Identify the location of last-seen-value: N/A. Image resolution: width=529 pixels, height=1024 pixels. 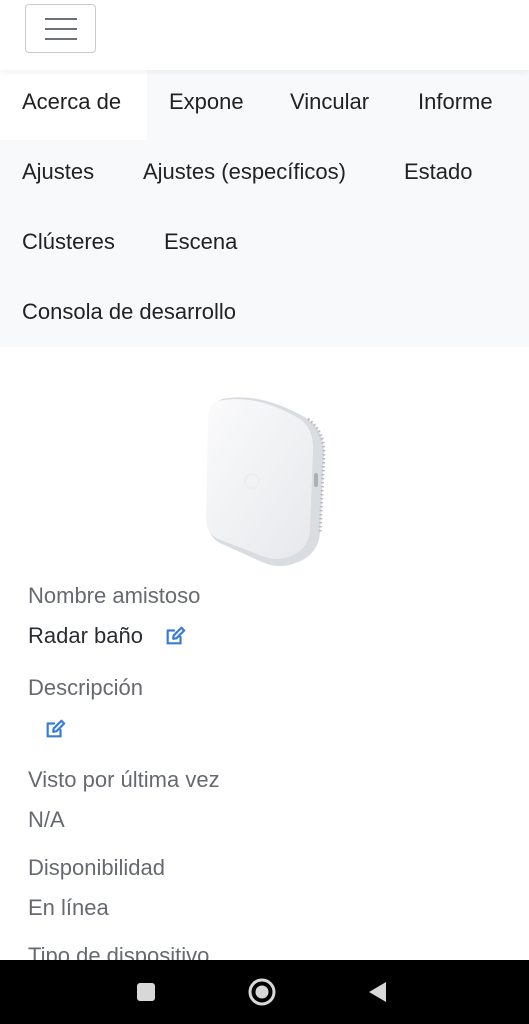
(46, 819).